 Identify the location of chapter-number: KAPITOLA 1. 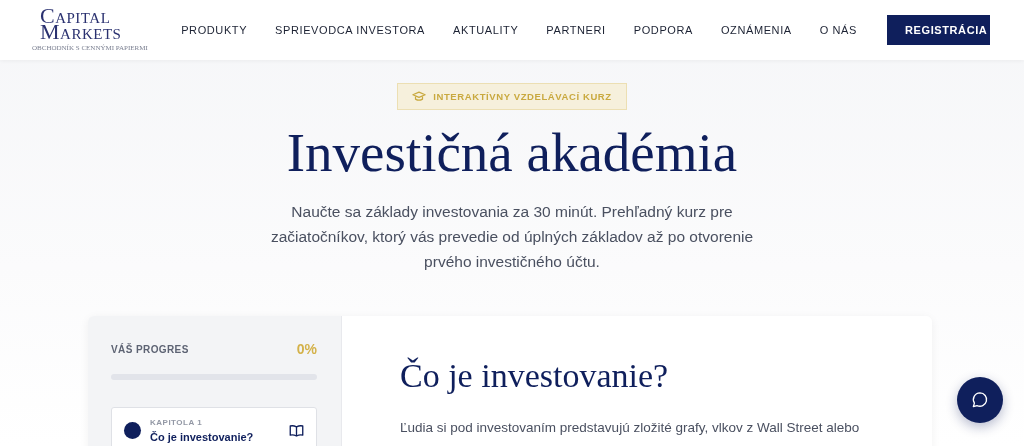
(177, 422).